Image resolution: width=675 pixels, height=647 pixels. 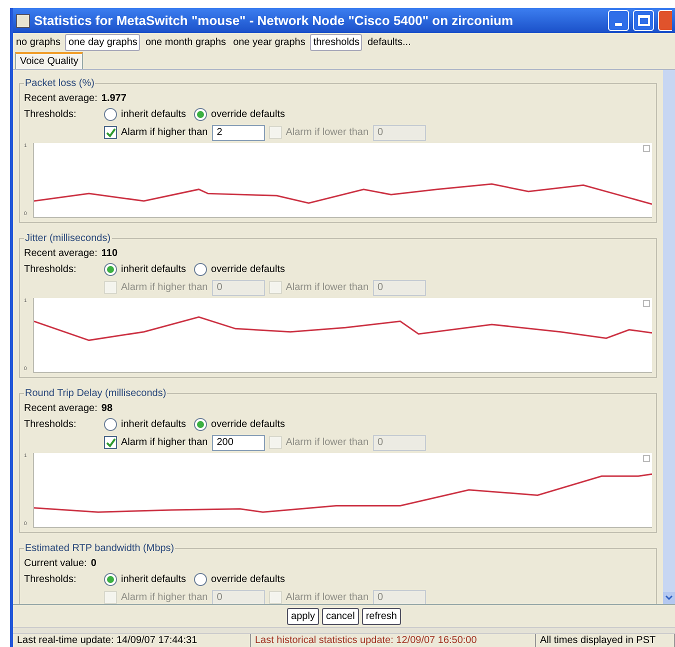 I want to click on panel-title: Estimated RTP bandwidth (Mbps), so click(x=100, y=549).